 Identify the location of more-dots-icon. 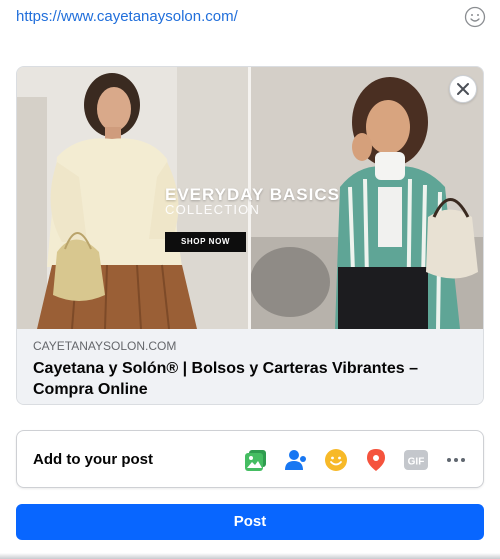
(456, 460).